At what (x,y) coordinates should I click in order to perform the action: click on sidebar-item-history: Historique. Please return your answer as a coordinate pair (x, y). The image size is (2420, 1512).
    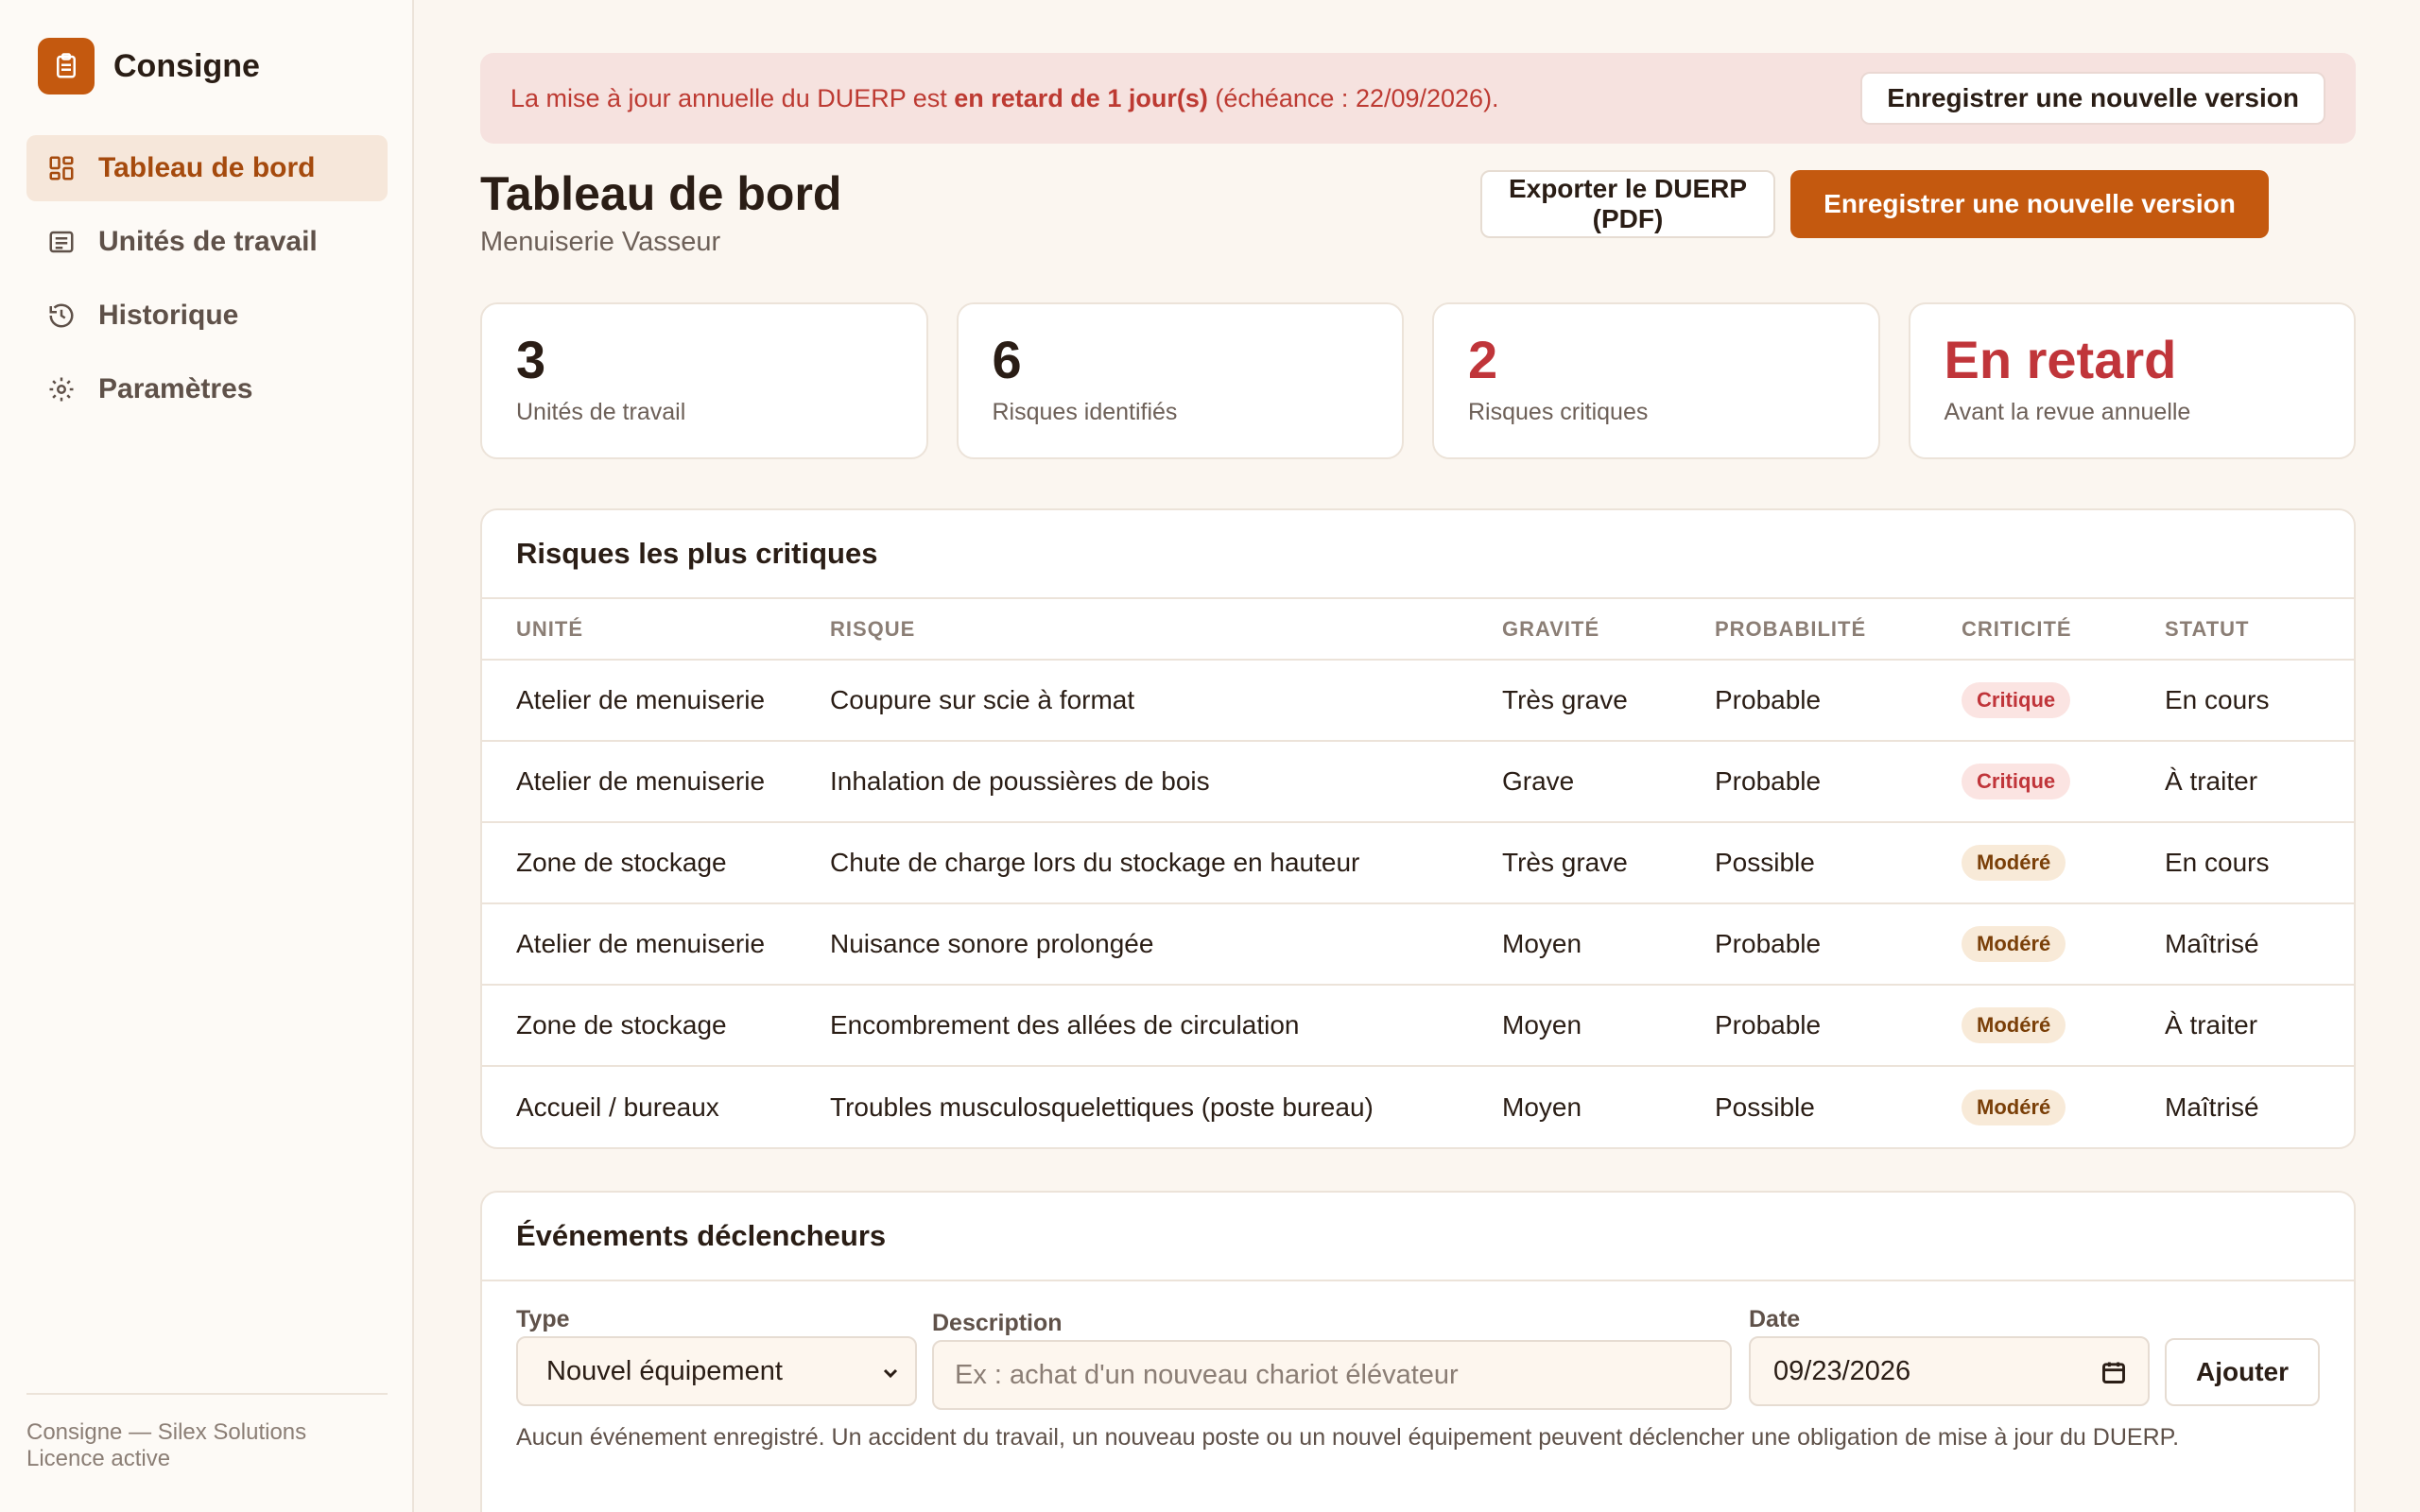
    Looking at the image, I should click on (207, 316).